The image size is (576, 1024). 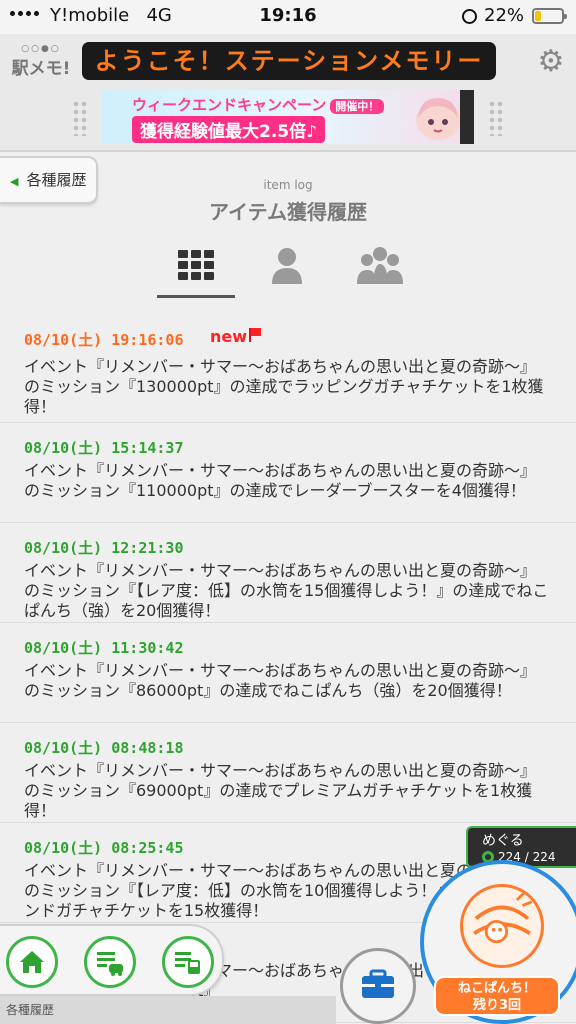 I want to click on tab-personal, so click(x=287, y=269).